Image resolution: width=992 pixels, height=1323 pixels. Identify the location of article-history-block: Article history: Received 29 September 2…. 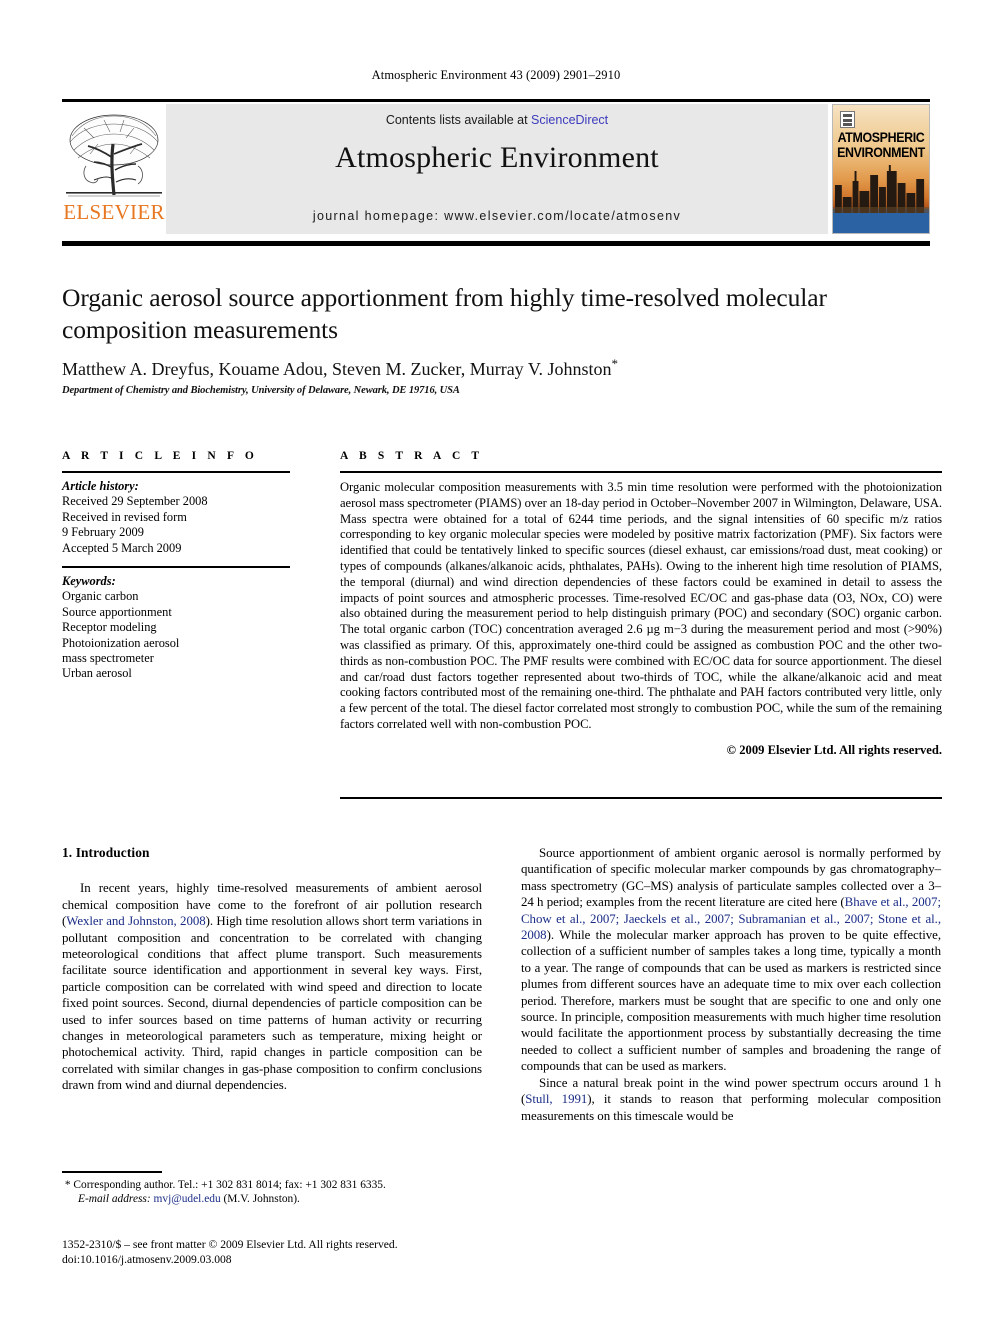
(176, 517).